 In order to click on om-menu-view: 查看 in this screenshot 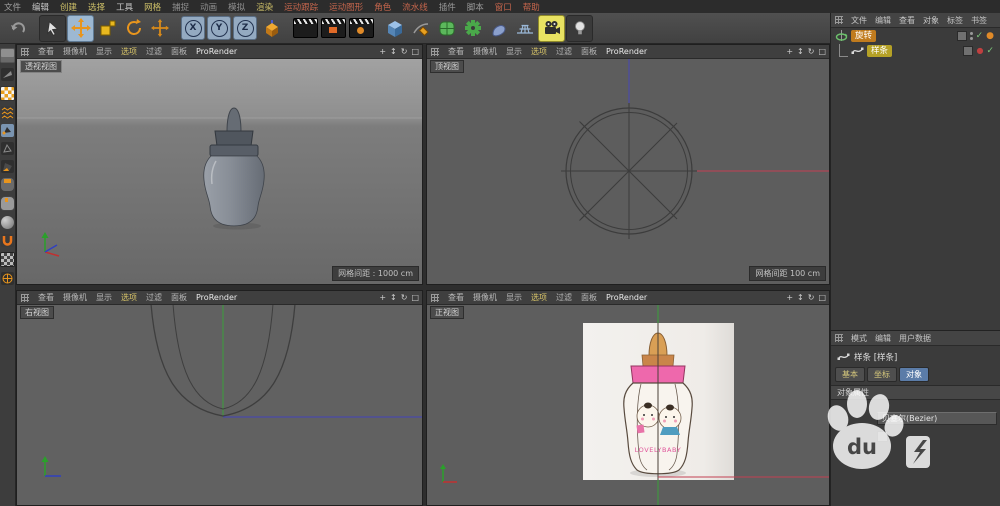, I will do `click(907, 20)`.